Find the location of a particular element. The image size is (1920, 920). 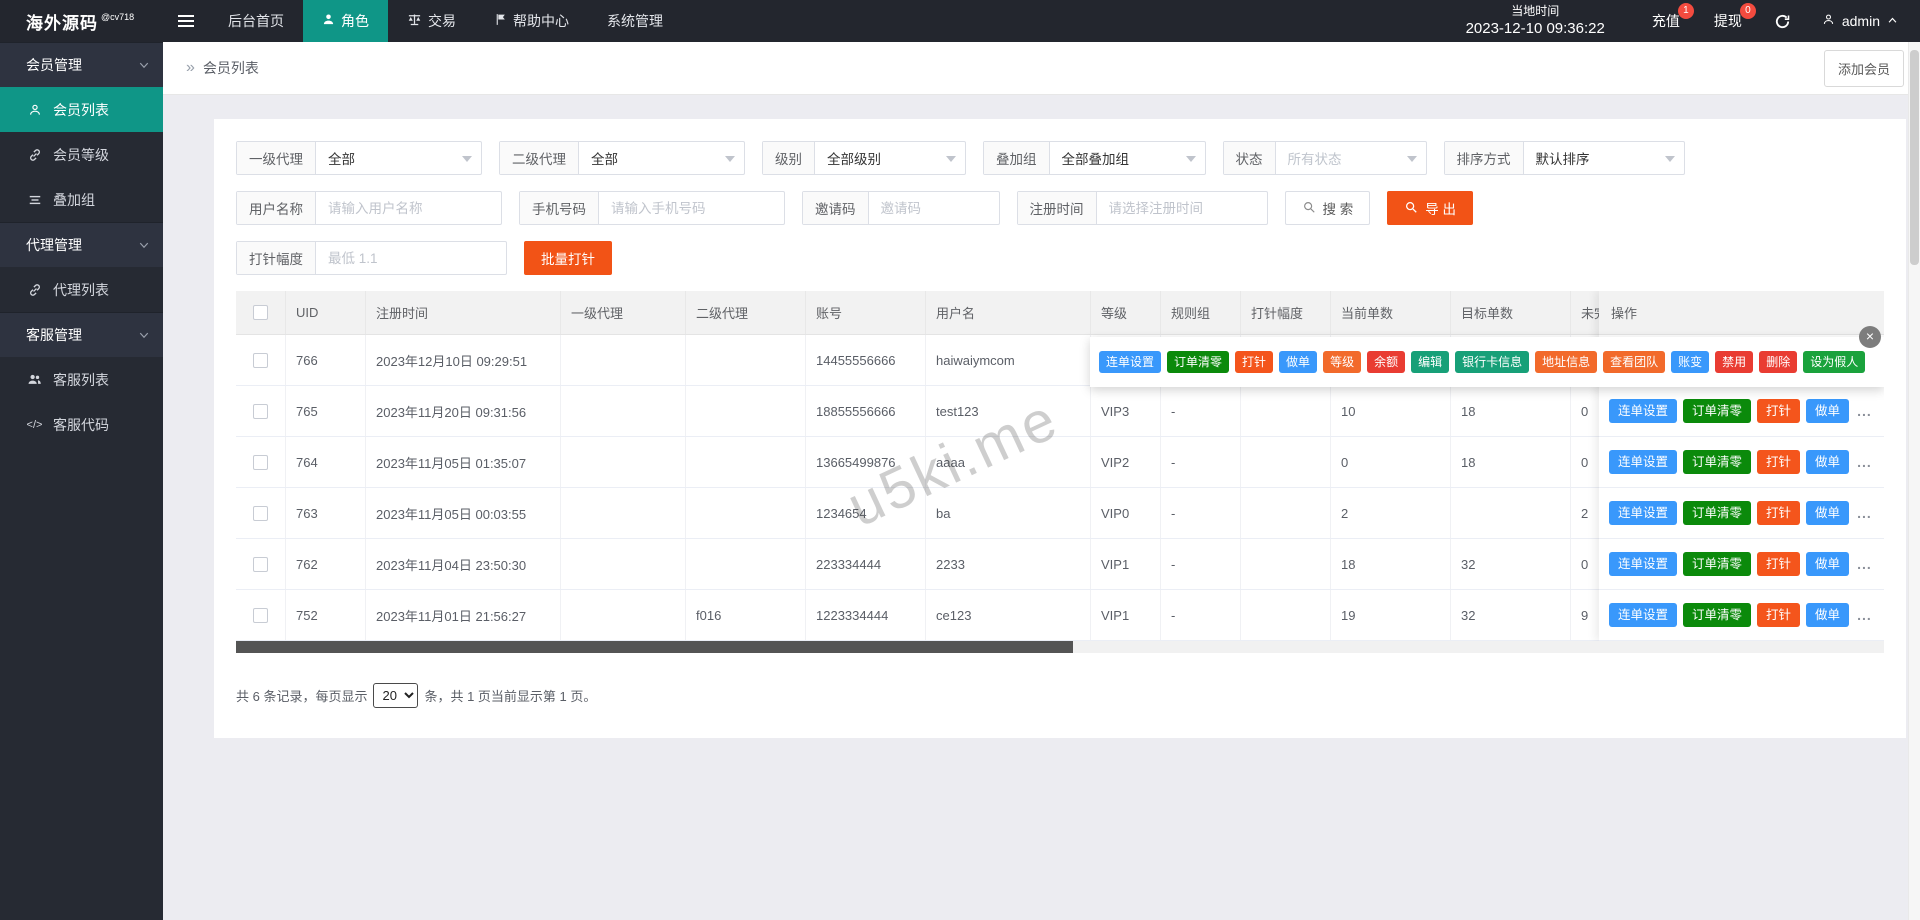

topbar-right: 当地时间 2023-12-10 09:36:22 充值 1 提现 0 admin is located at coordinates (1693, 21).